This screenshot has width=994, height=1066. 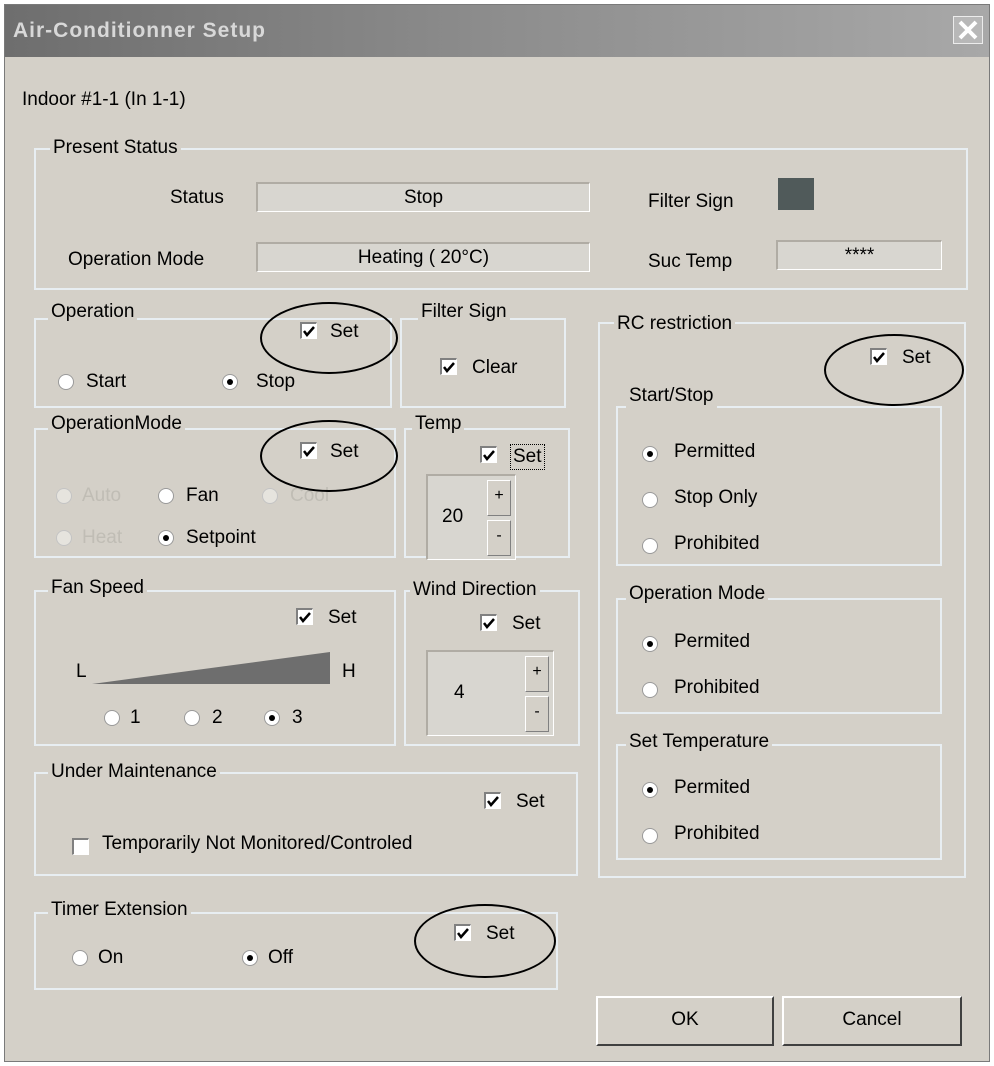 I want to click on fan-speed-slider, so click(x=212, y=668).